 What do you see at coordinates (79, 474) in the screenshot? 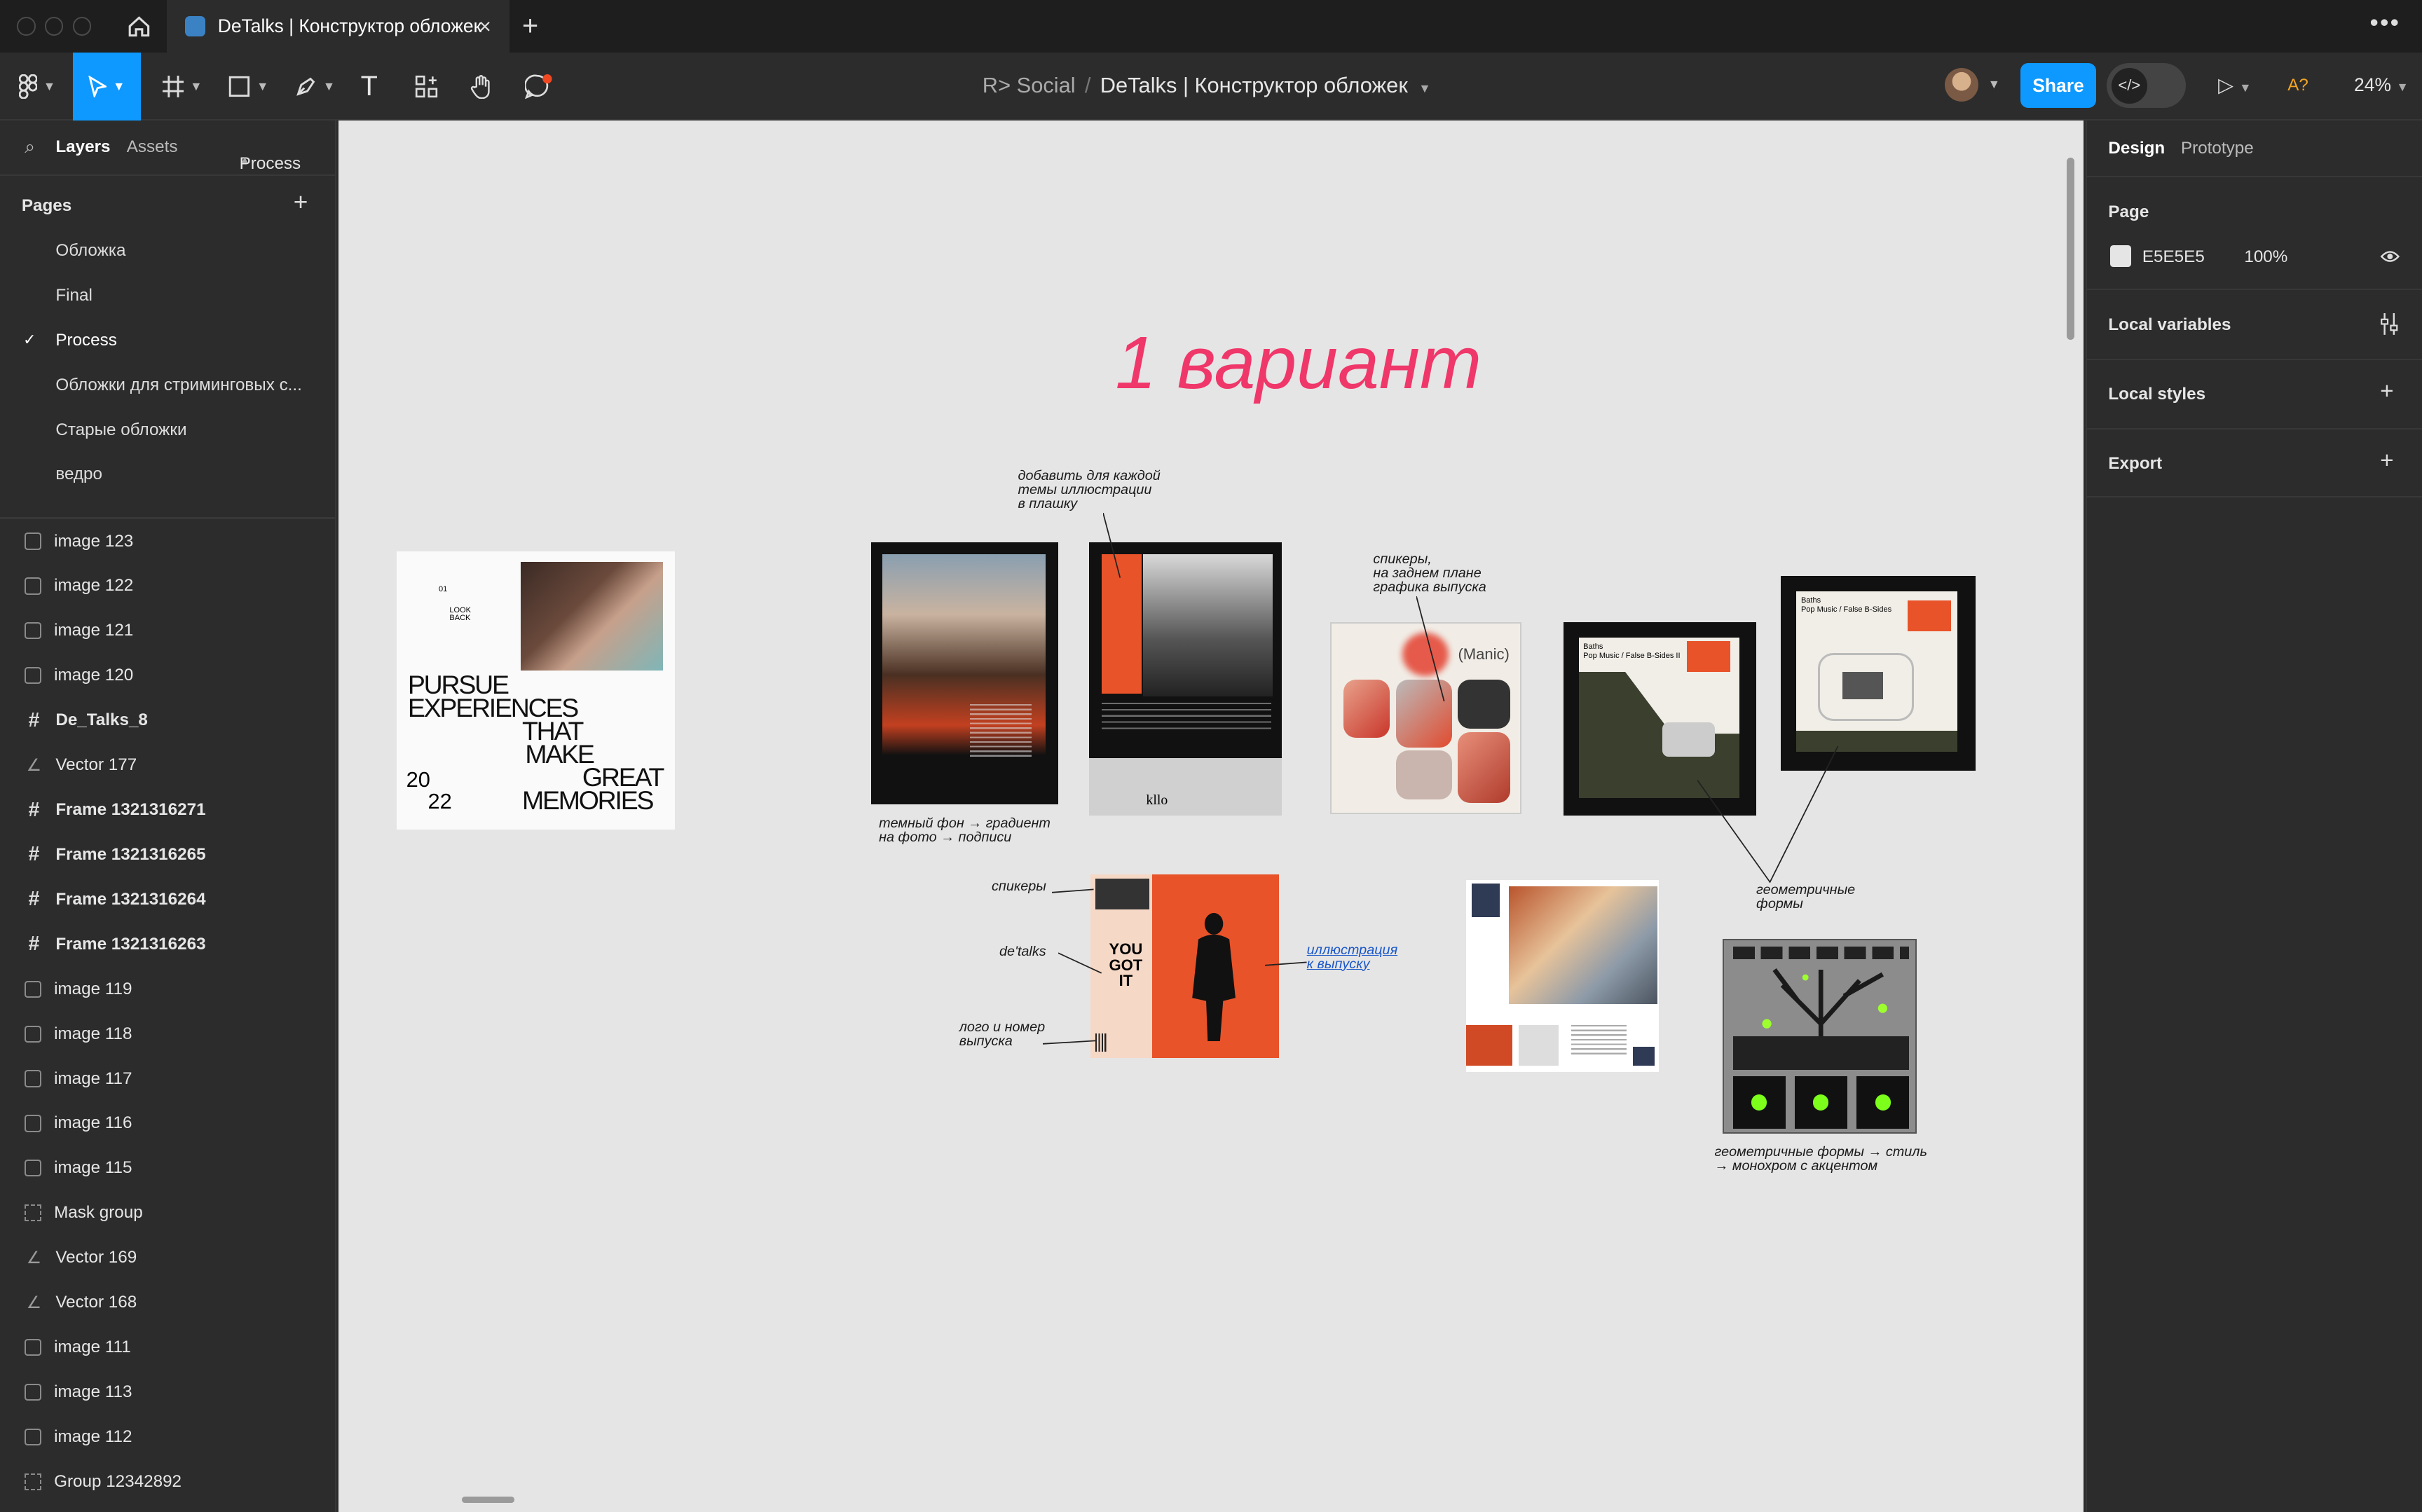
I see `page-item: ведро` at bounding box center [79, 474].